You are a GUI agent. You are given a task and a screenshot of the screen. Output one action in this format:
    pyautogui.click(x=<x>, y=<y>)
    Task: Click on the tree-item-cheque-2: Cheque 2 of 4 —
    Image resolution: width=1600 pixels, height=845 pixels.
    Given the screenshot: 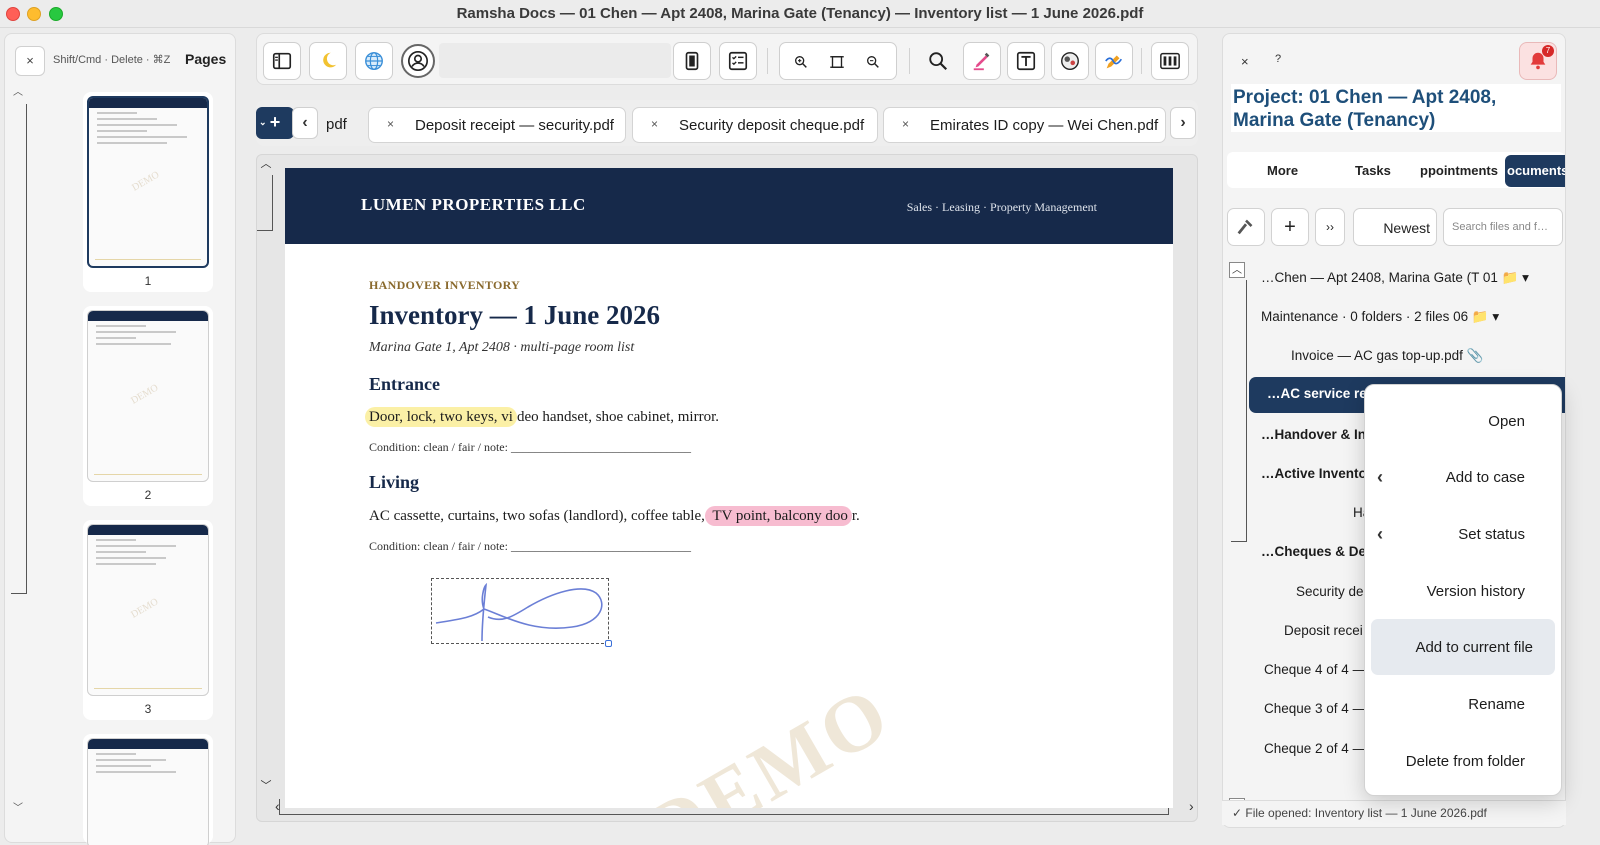 What is the action you would take?
    pyautogui.click(x=1315, y=748)
    